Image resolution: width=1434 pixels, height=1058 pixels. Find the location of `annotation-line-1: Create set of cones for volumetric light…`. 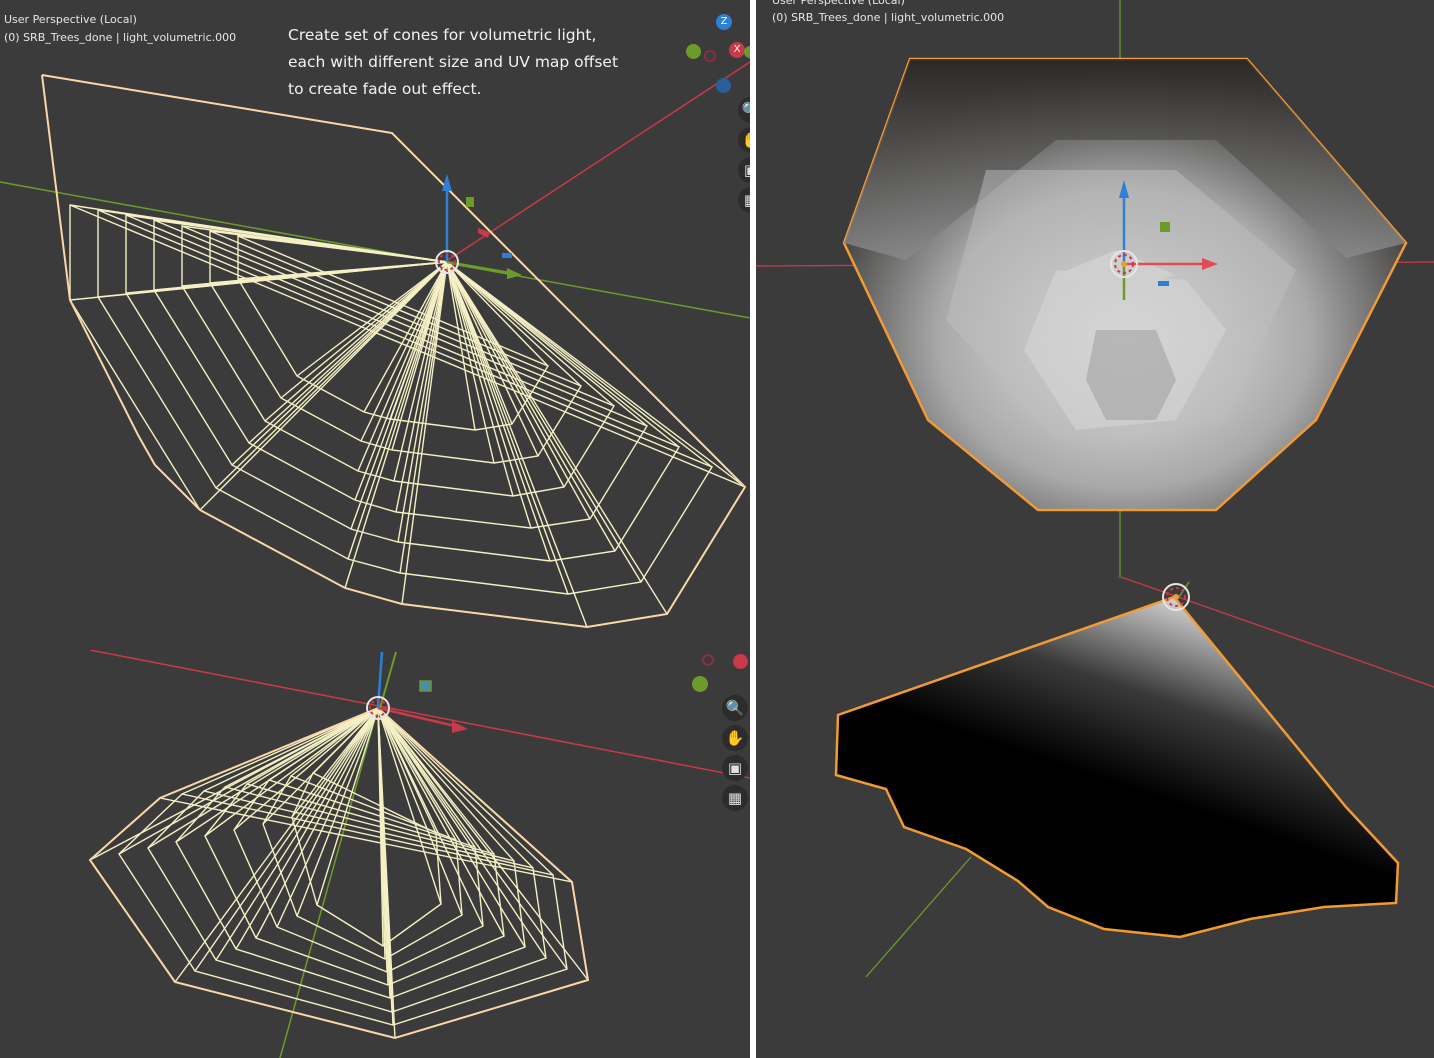

annotation-line-1: Create set of cones for volumetric light… is located at coordinates (442, 35).